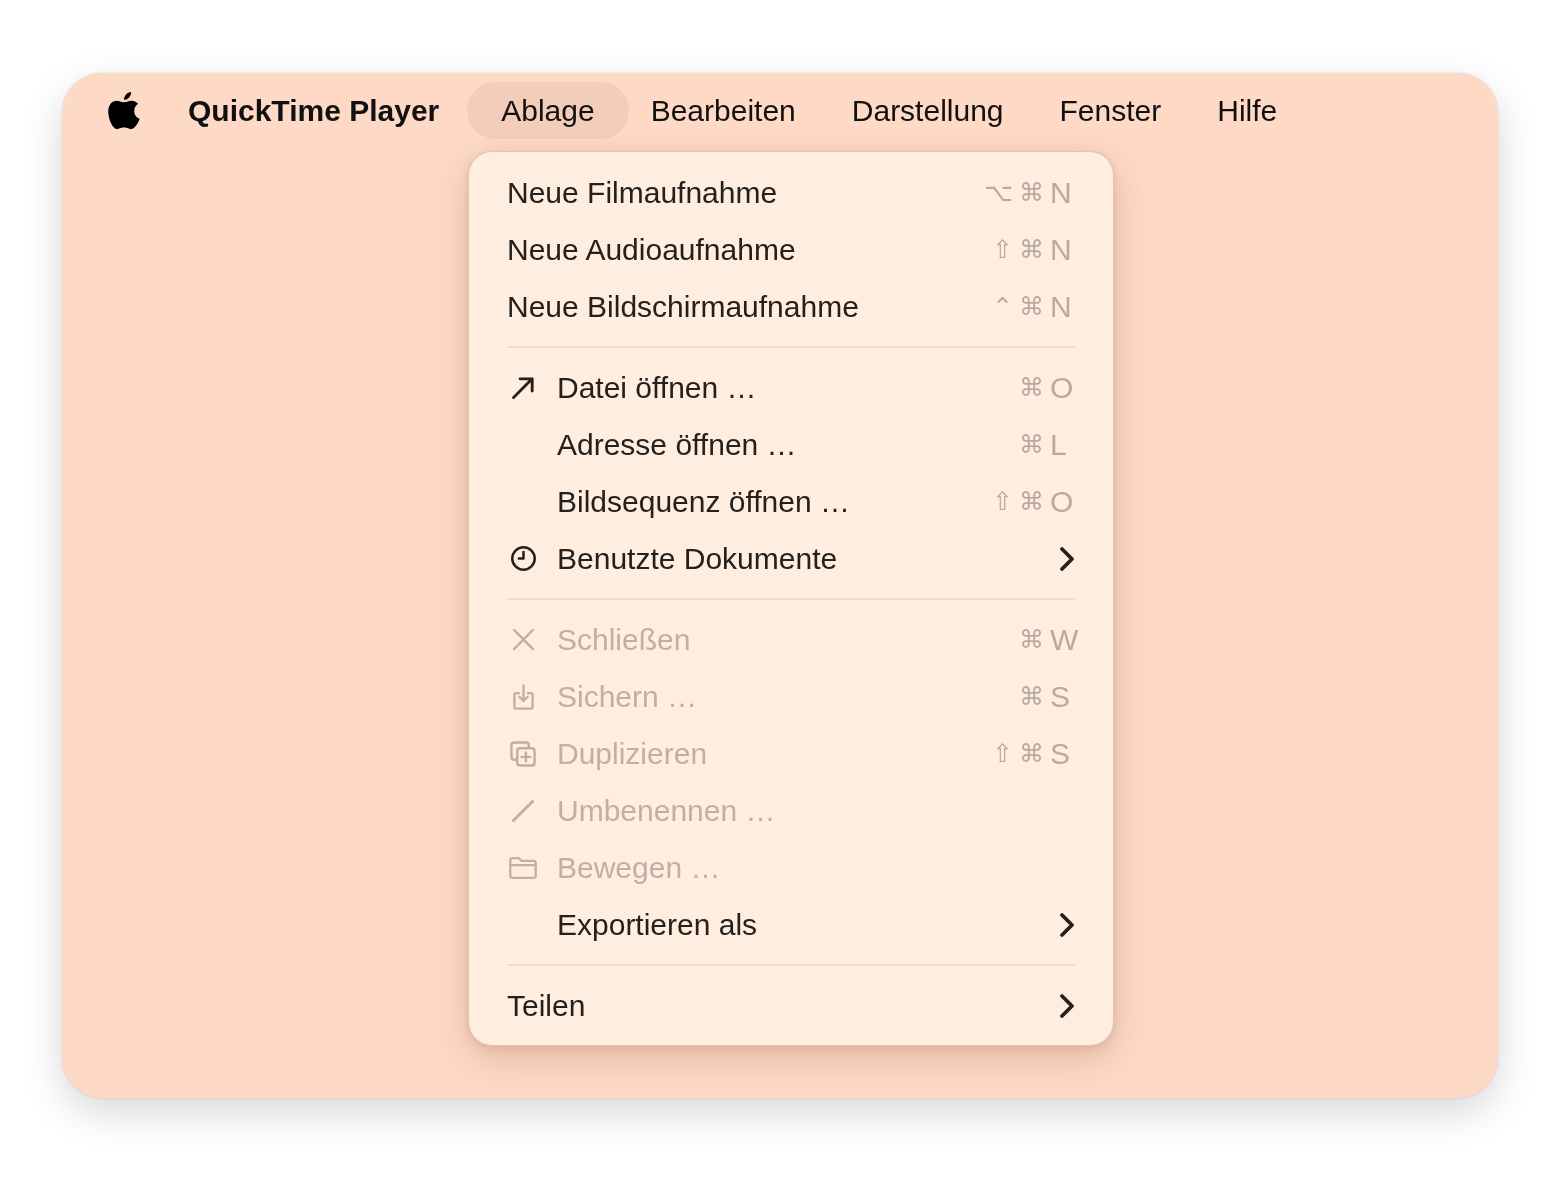 The width and height of the screenshot is (1560, 1180). I want to click on menu-item: Bildsequenz öffnen … ⇧⌘O, so click(791, 501).